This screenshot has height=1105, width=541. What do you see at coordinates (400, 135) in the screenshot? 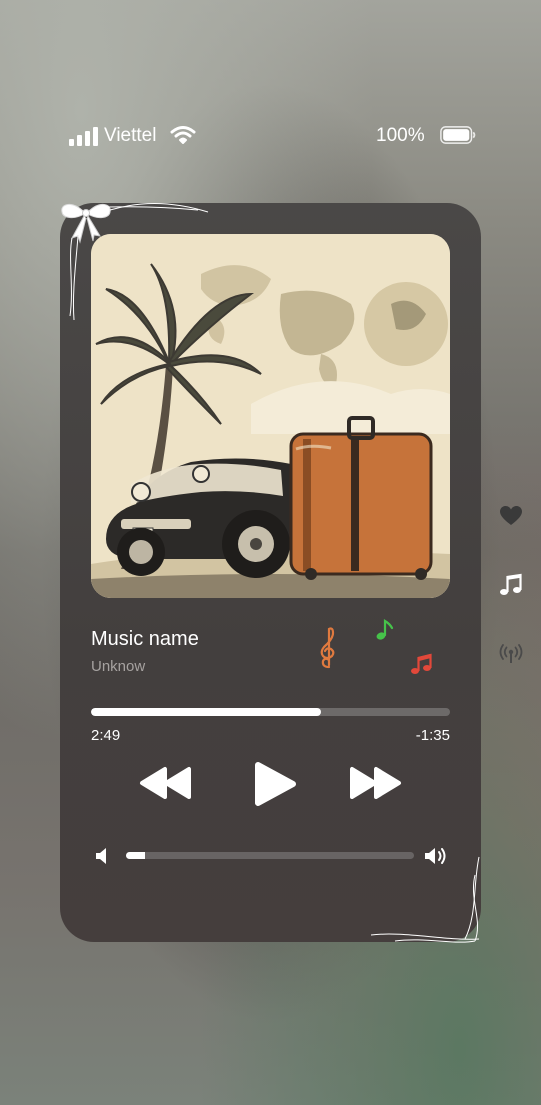
I see `battery-percent: 100%` at bounding box center [400, 135].